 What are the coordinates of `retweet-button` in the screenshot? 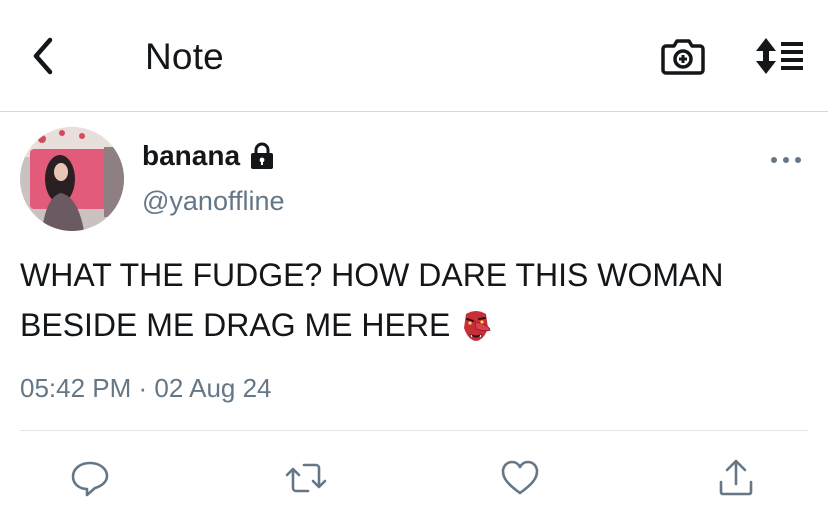 It's located at (305, 478).